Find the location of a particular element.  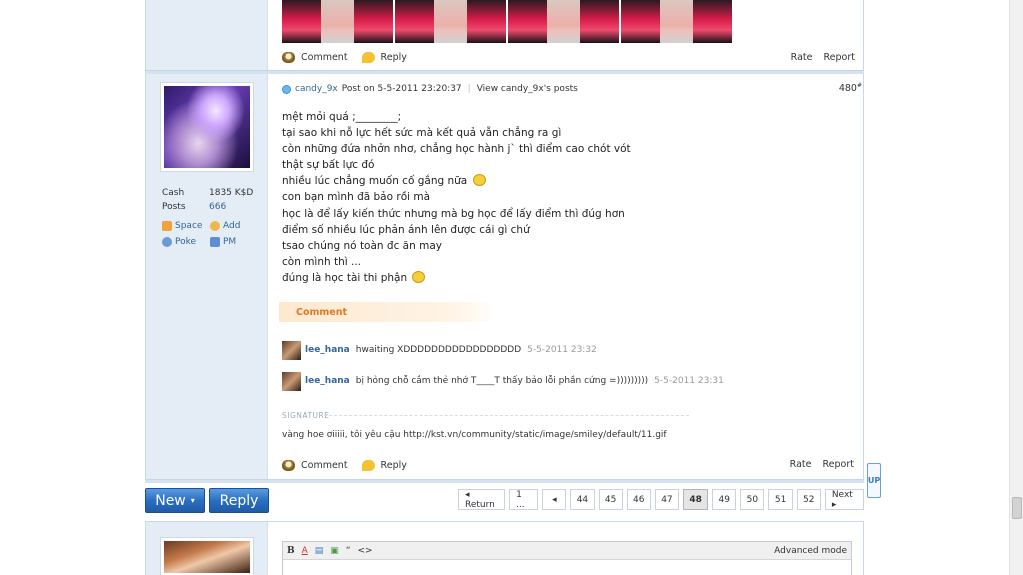

poke-link: Poke is located at coordinates (186, 242).